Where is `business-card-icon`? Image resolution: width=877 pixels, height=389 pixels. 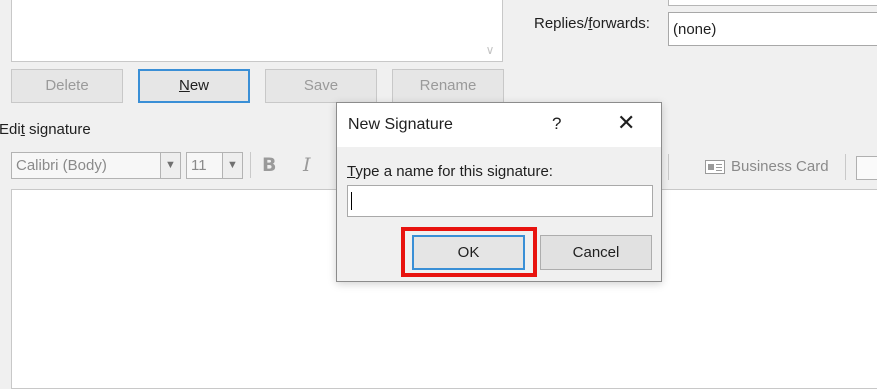 business-card-icon is located at coordinates (715, 167).